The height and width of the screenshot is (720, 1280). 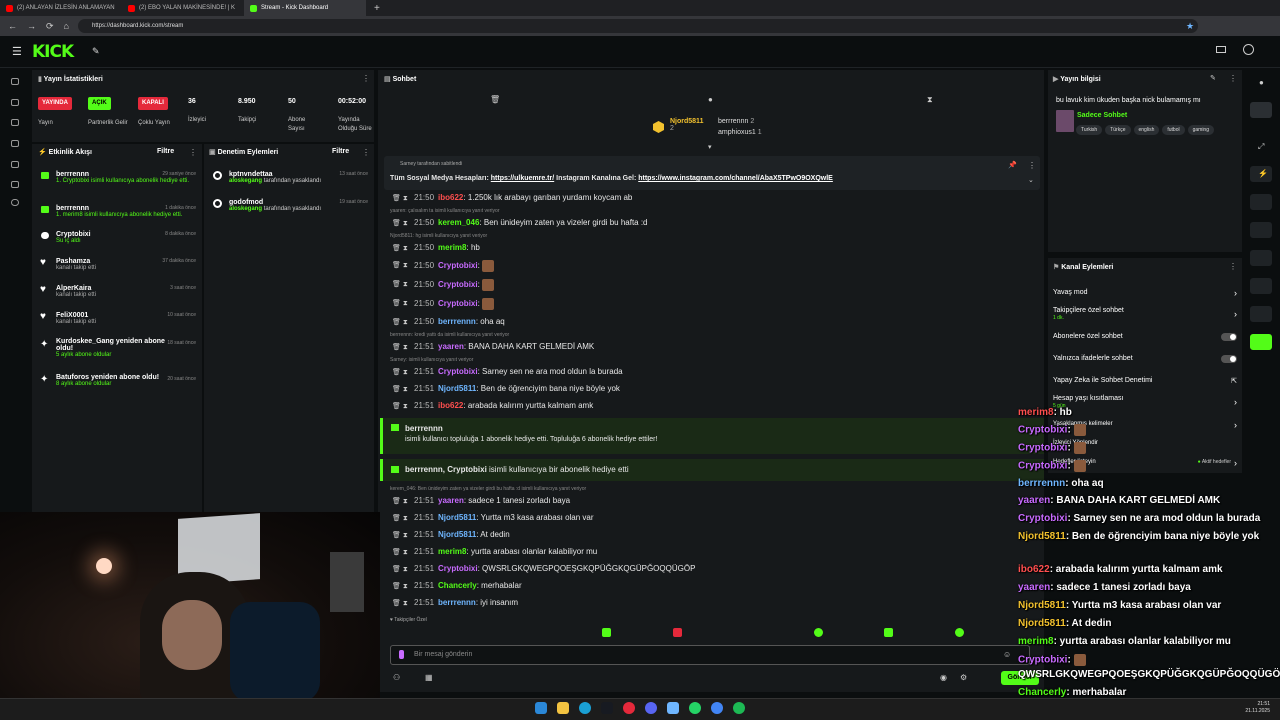 I want to click on chat-message: 21:51 Njord5811: At dedin, so click(x=451, y=534).